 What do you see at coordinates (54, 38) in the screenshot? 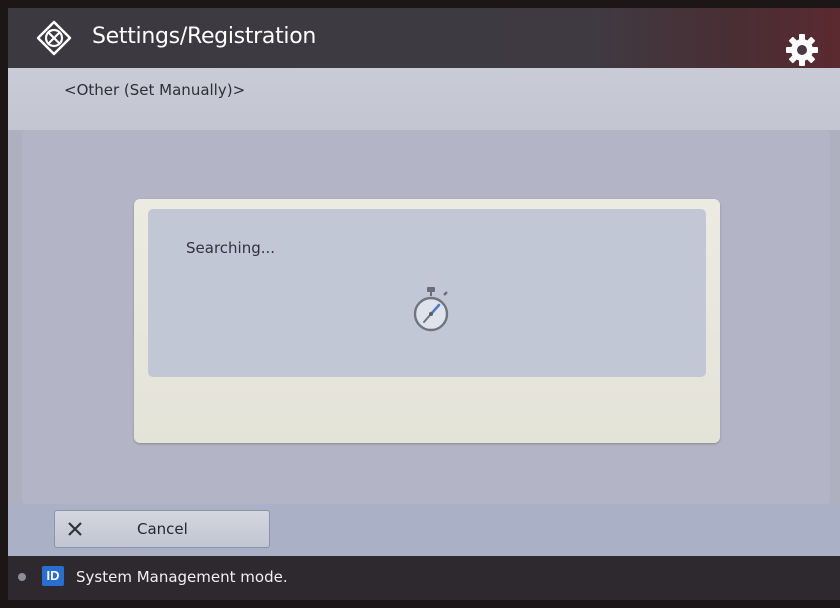
I see `settings-registration-icon` at bounding box center [54, 38].